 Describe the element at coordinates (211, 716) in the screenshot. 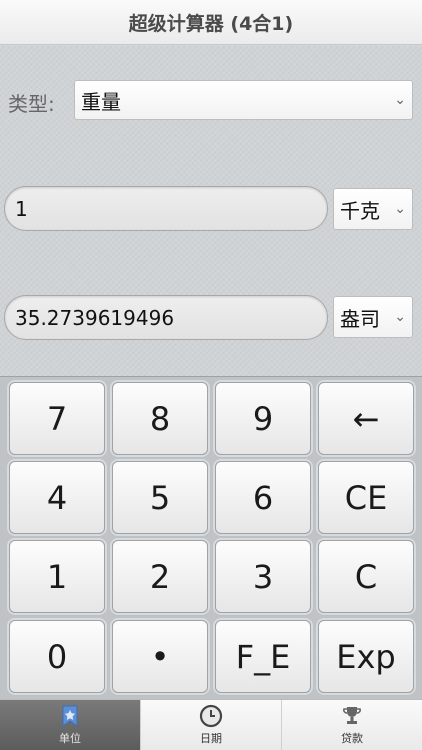

I see `clock-icon` at that location.